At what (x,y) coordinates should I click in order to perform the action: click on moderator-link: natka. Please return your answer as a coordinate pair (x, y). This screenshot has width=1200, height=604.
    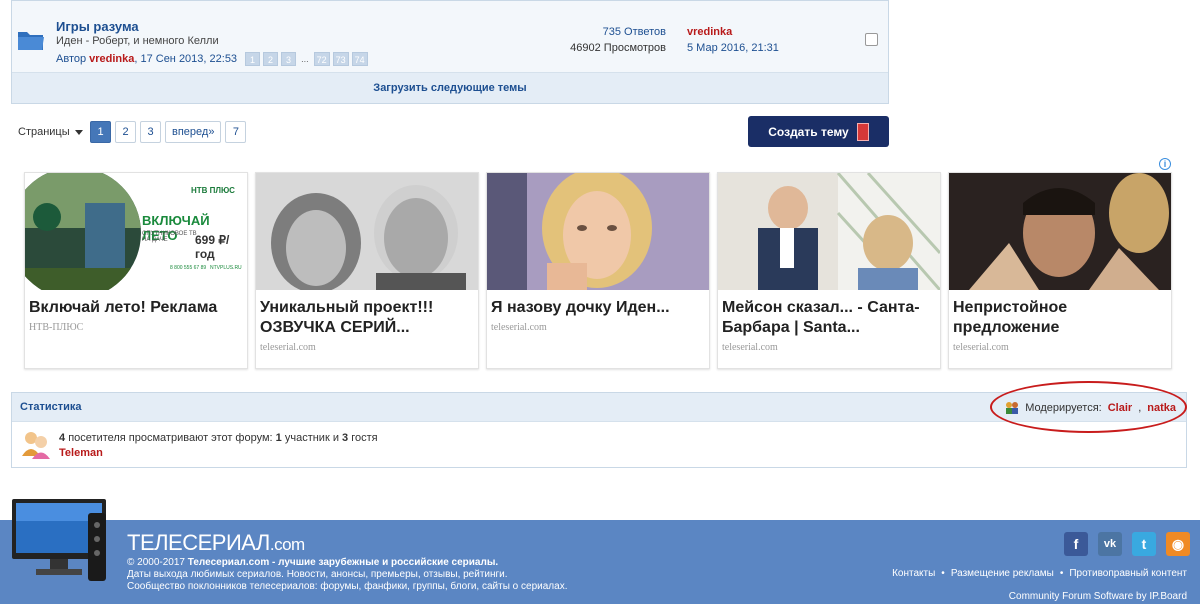
    Looking at the image, I should click on (1161, 408).